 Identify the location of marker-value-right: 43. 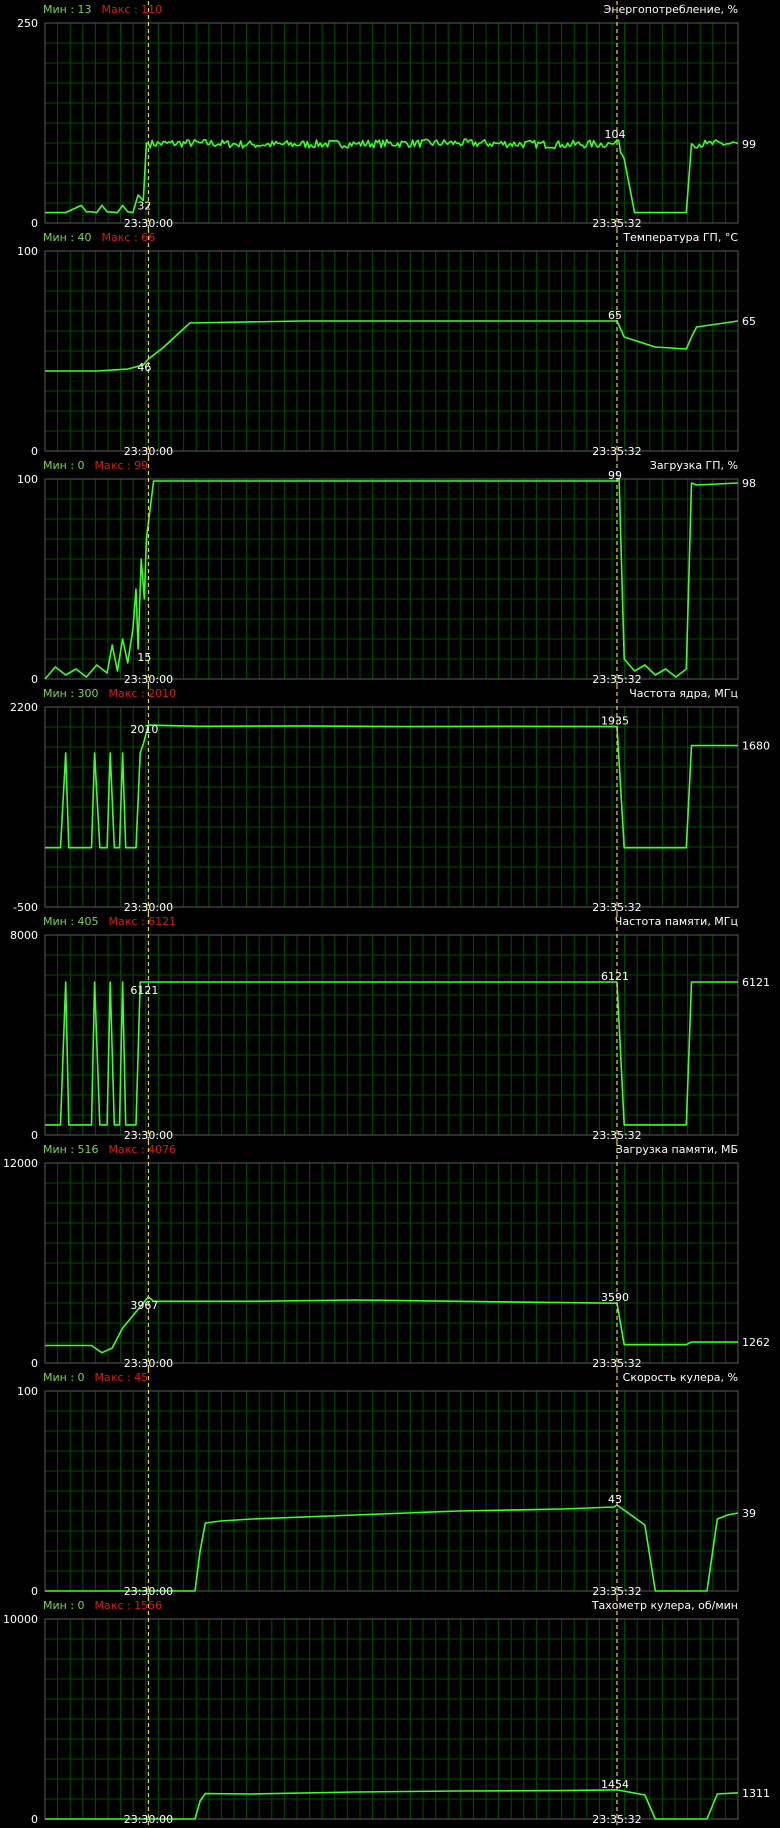
(615, 1499).